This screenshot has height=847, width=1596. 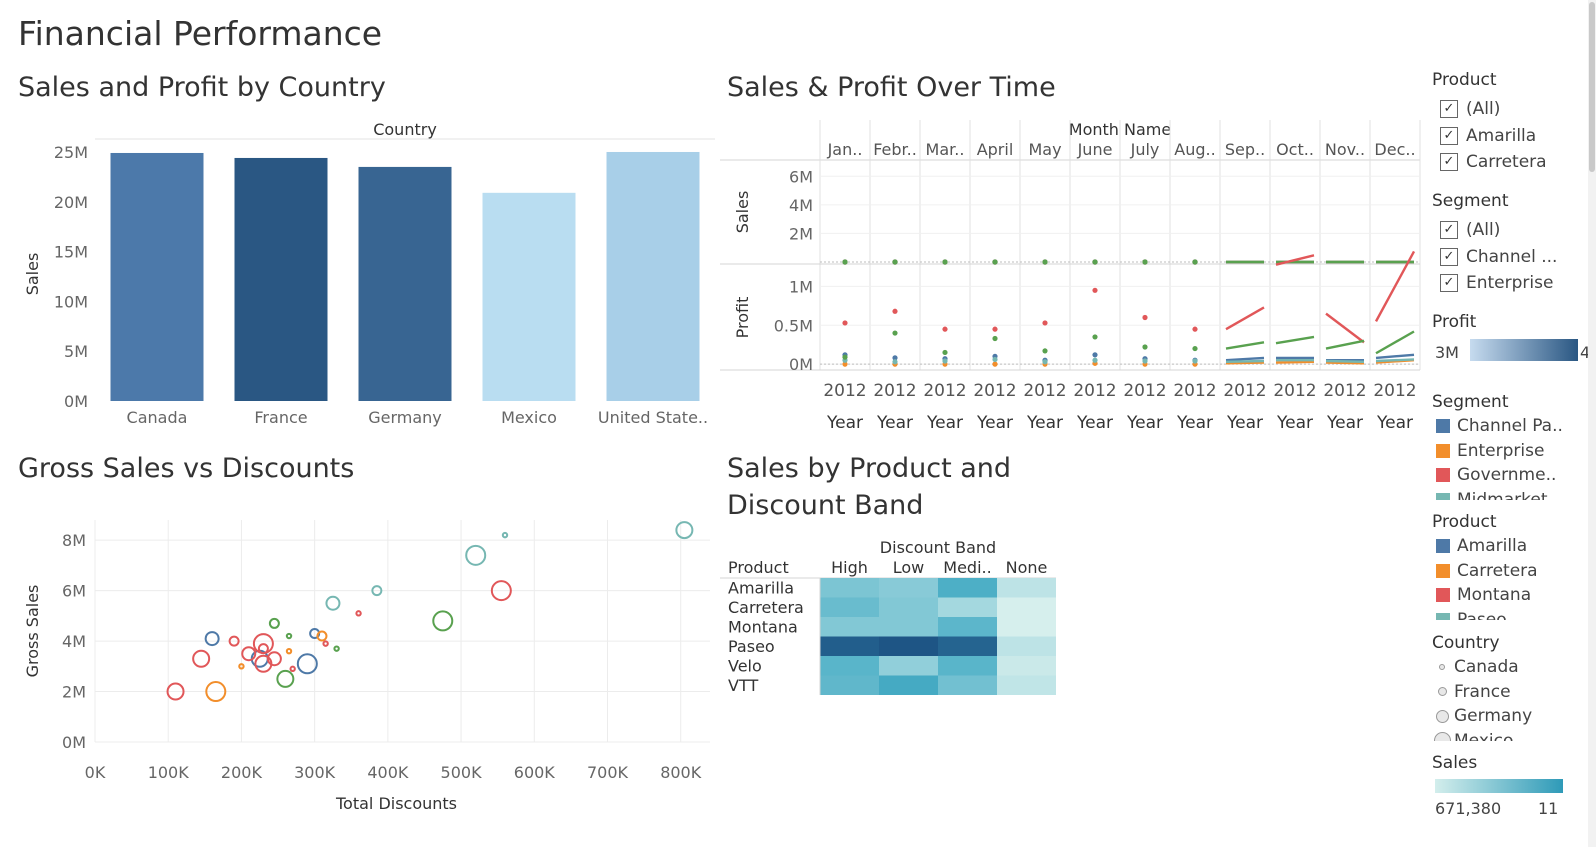 I want to click on product-legend-item: Paseo, so click(x=1513, y=614).